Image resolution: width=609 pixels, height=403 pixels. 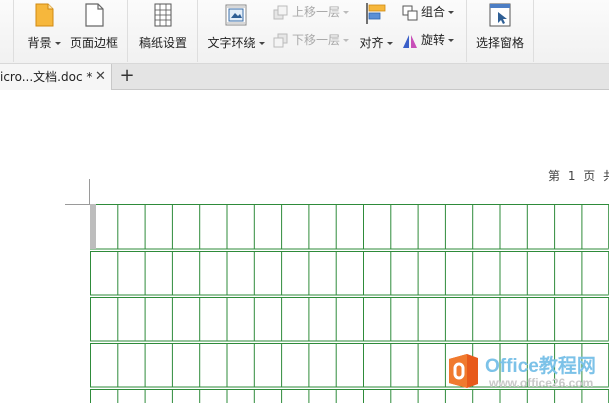 What do you see at coordinates (280, 12) in the screenshot?
I see `layer-up-icon` at bounding box center [280, 12].